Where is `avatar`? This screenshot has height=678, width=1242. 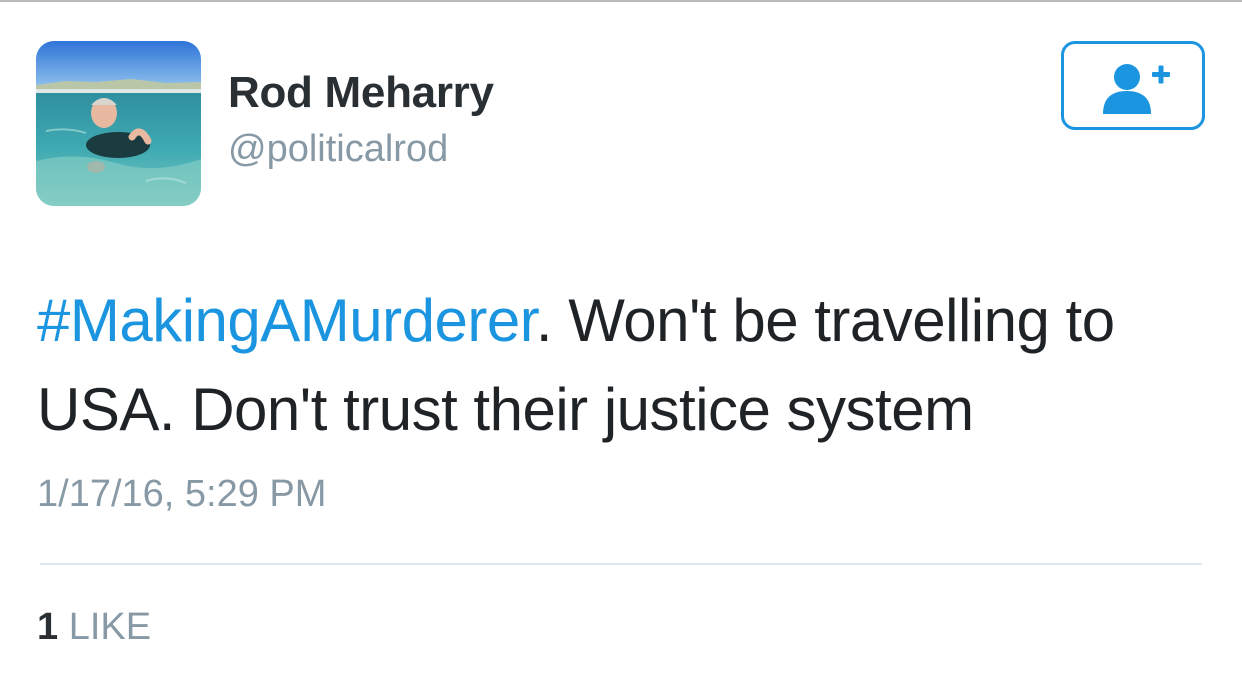 avatar is located at coordinates (118, 123).